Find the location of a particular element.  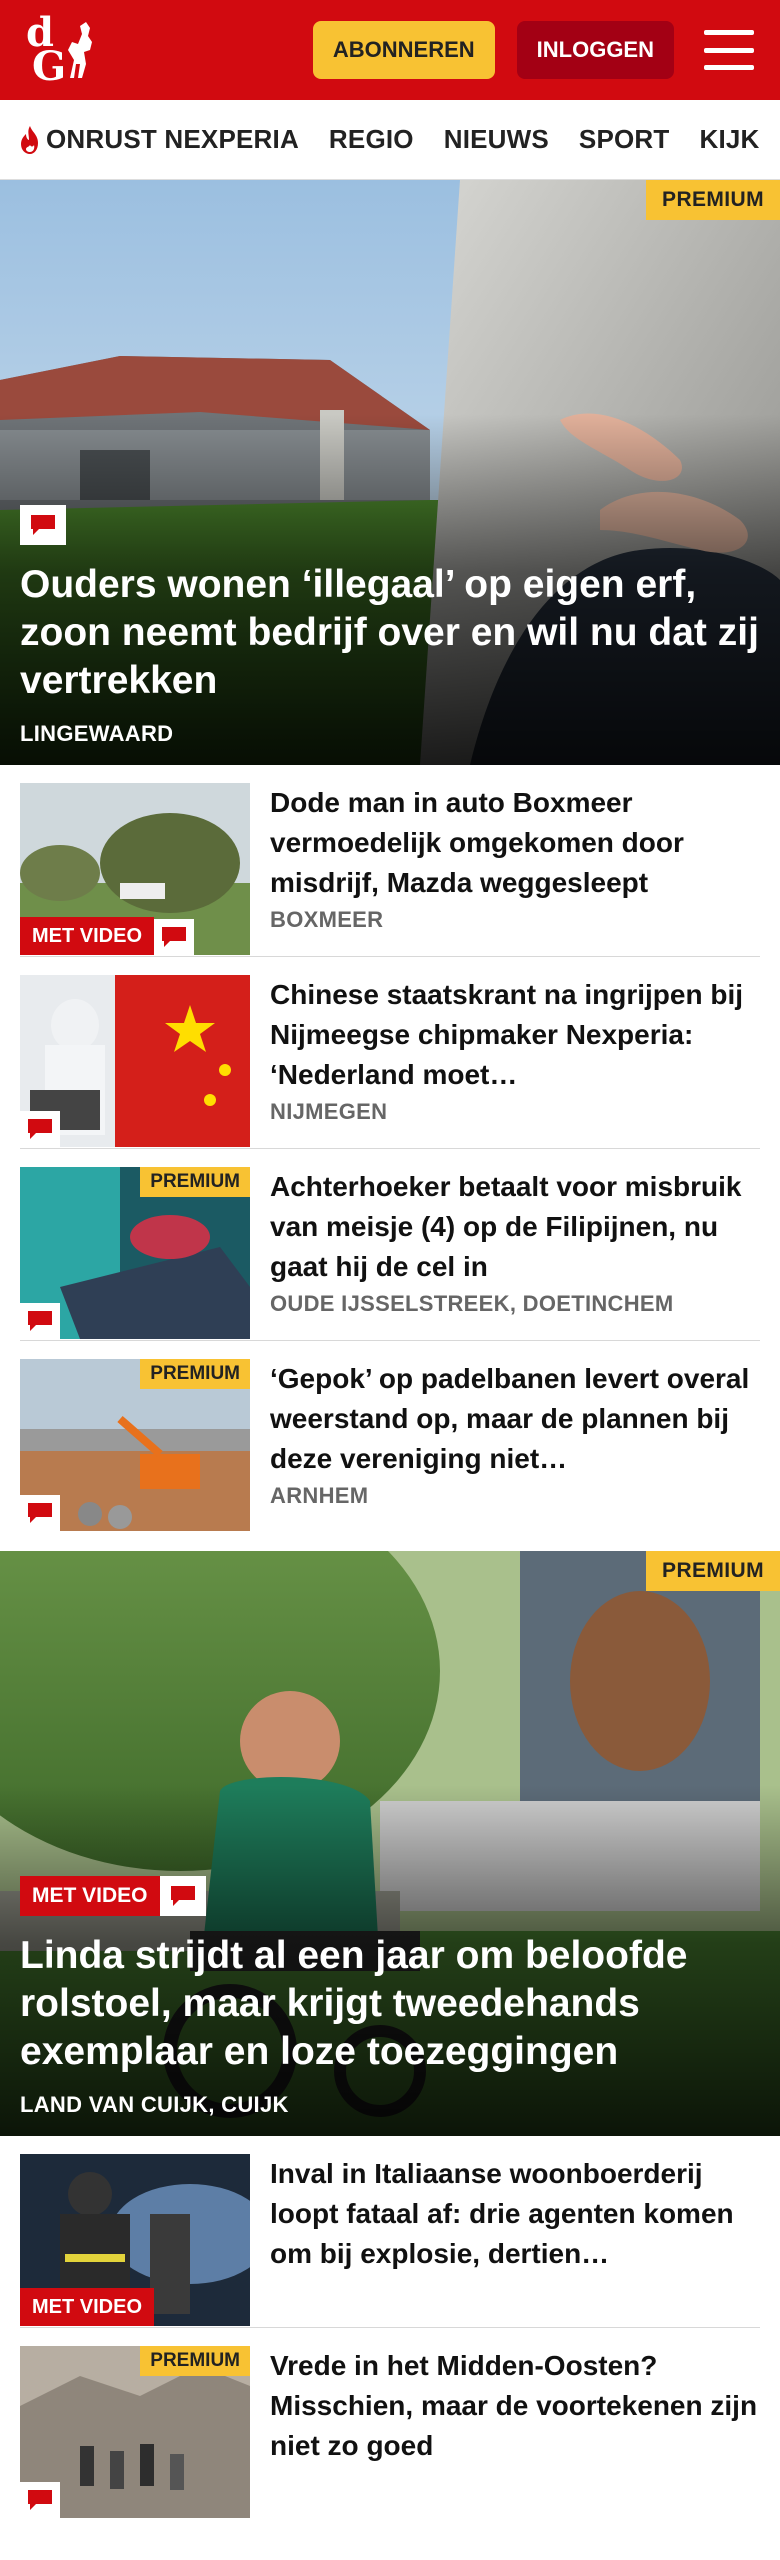

nav-item-nieuws: NIEUWS is located at coordinates (496, 139).